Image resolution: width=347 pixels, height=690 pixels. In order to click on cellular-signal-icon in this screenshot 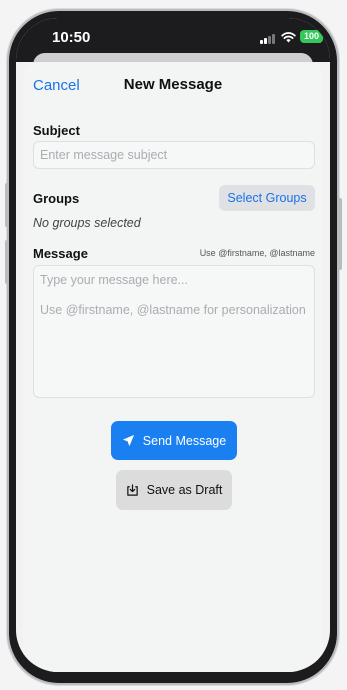, I will do `click(268, 39)`.